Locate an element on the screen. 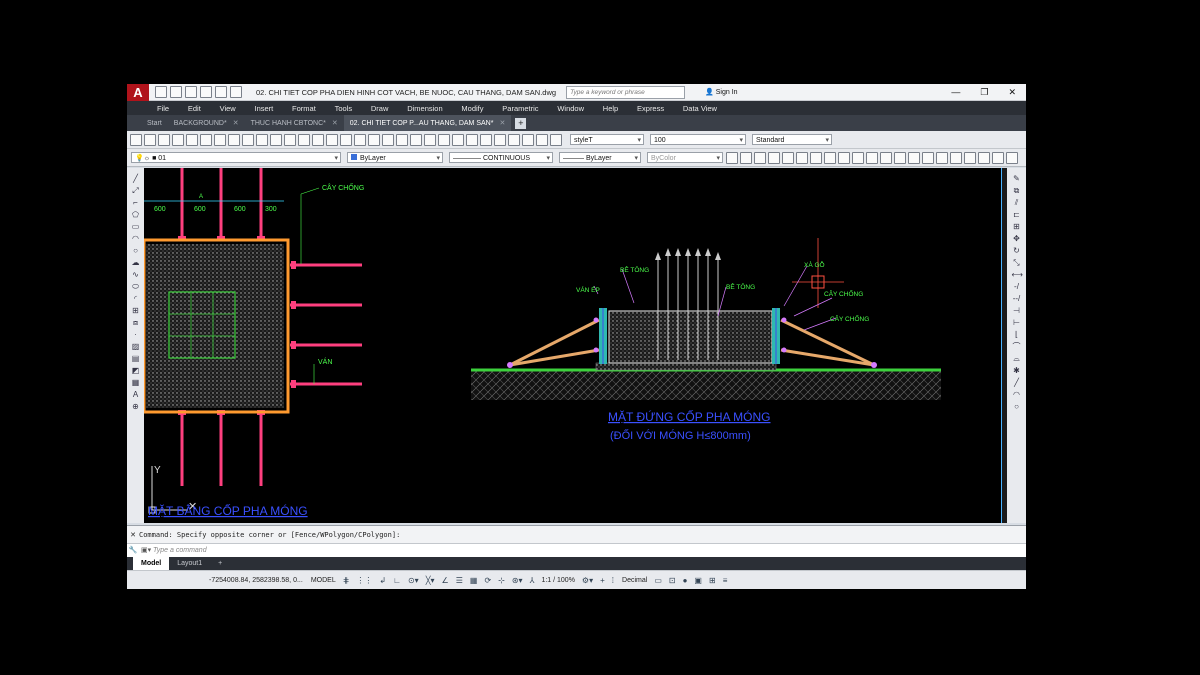  paste-icon is located at coordinates (248, 139).